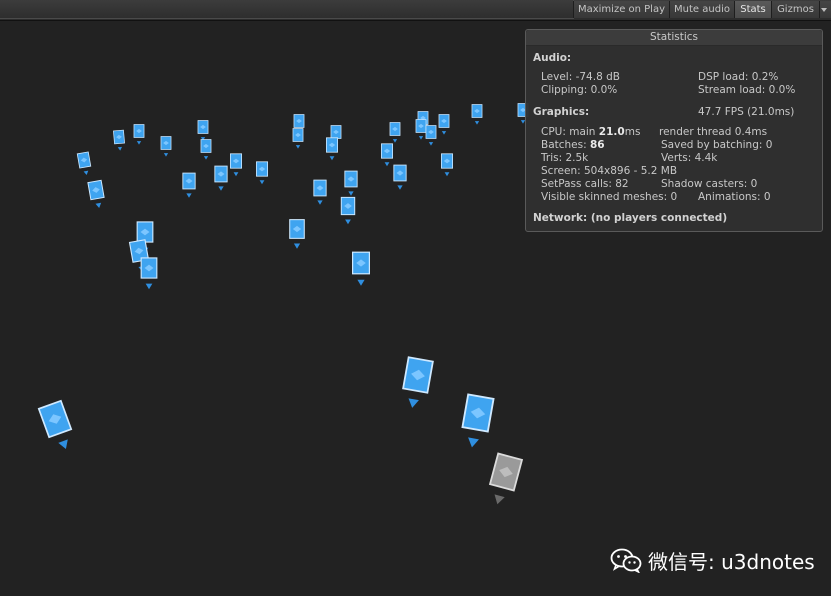 The image size is (831, 596). Describe the element at coordinates (689, 158) in the screenshot. I see `verts: Verts: 4.4k` at that location.